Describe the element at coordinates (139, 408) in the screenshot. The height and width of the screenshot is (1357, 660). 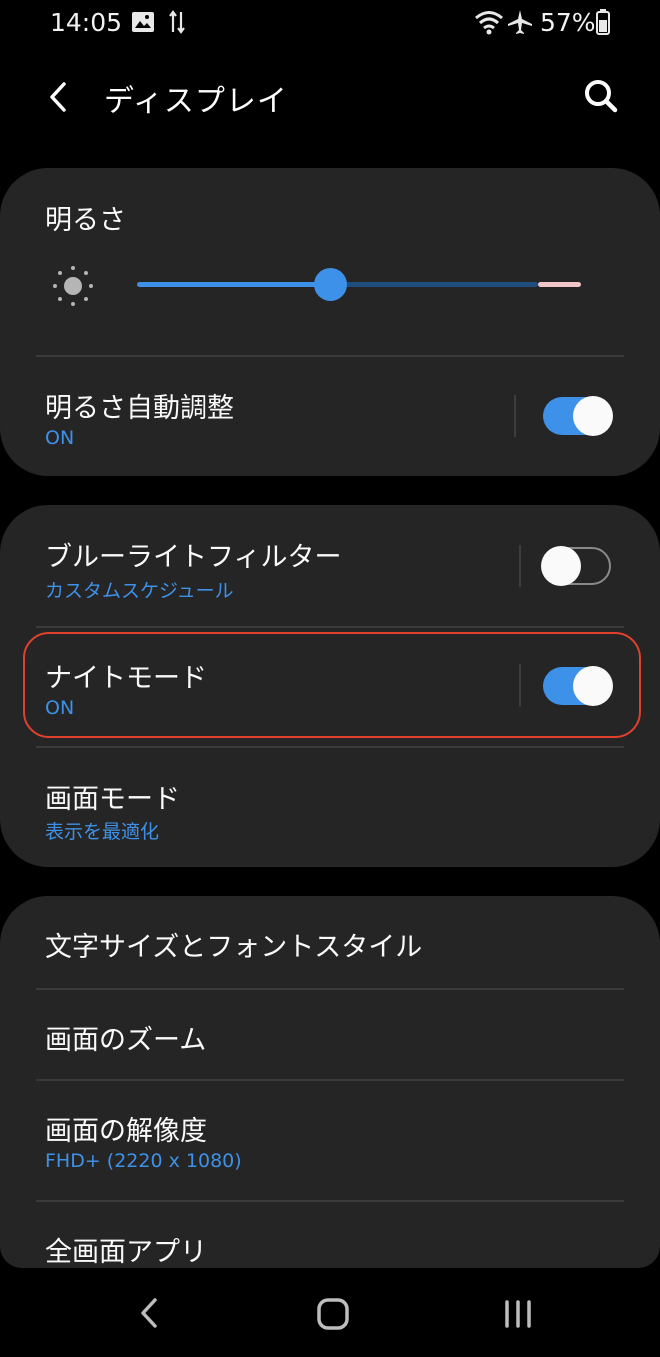
I see `auto-brightness-label: 明るさ自動調整` at that location.